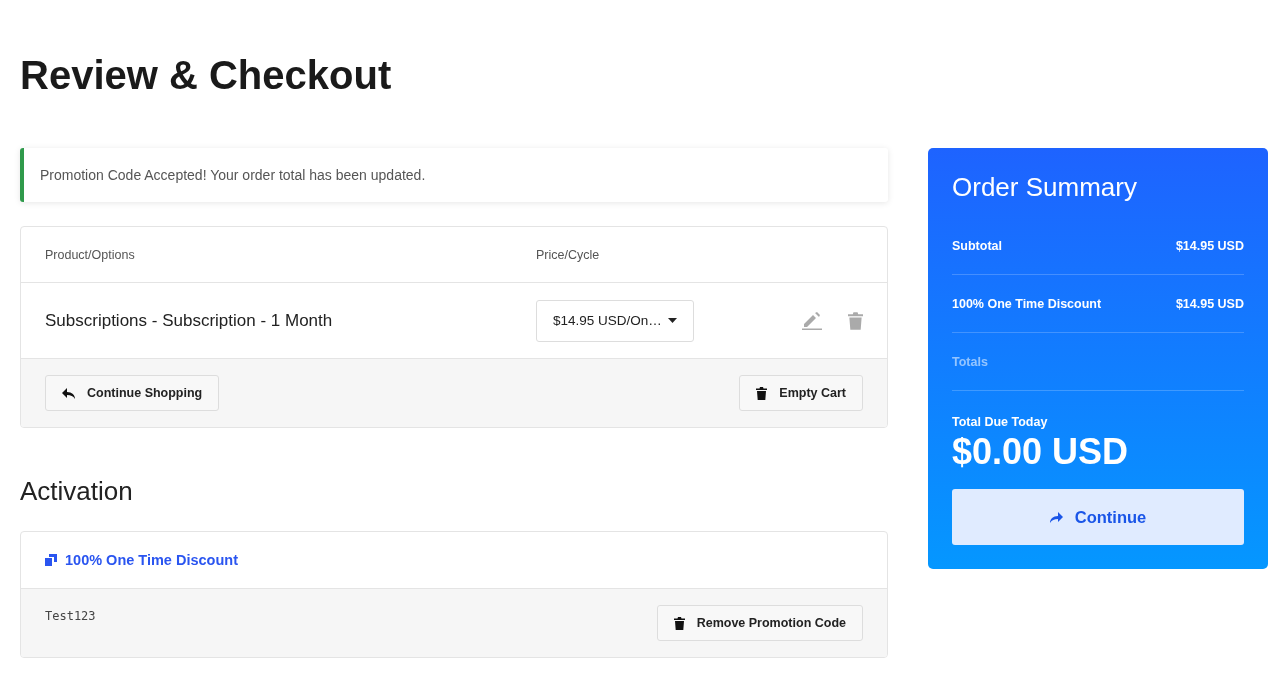 Image resolution: width=1284 pixels, height=691 pixels. I want to click on reply-arrow-icon, so click(68, 393).